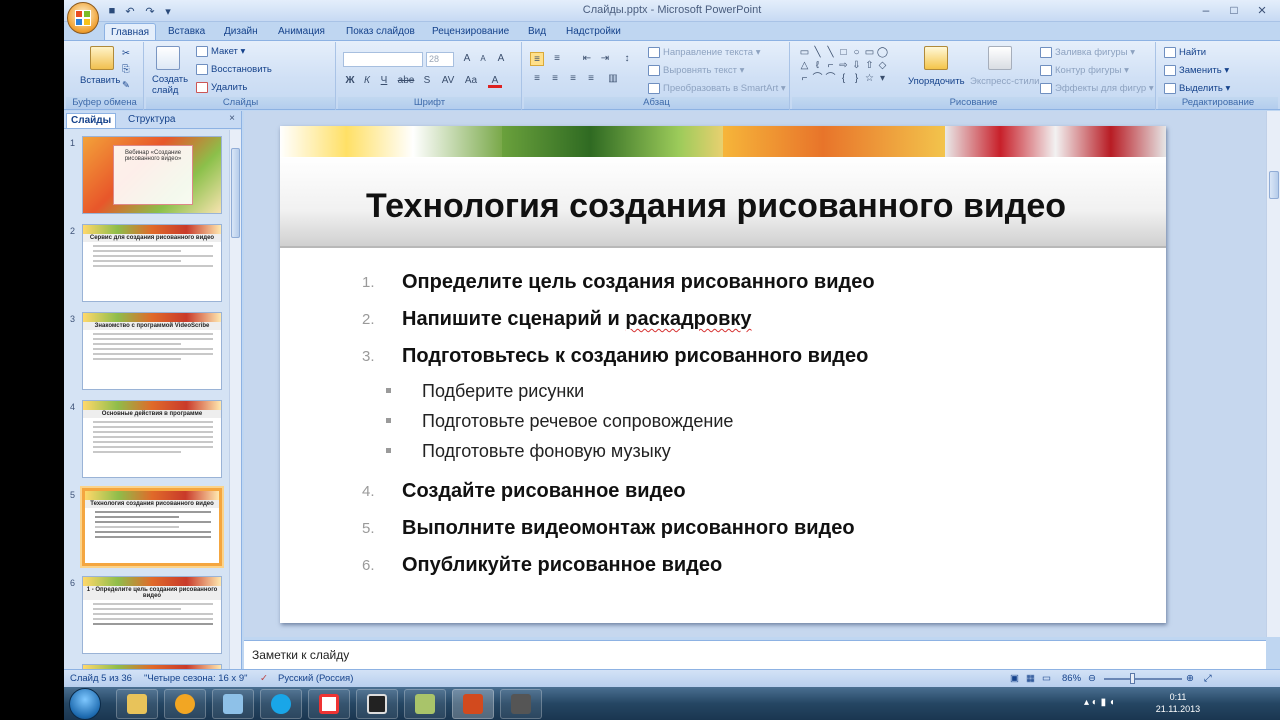 The height and width of the screenshot is (720, 1280). Describe the element at coordinates (235, 193) in the screenshot. I see `panel-scroll-thumb` at that location.